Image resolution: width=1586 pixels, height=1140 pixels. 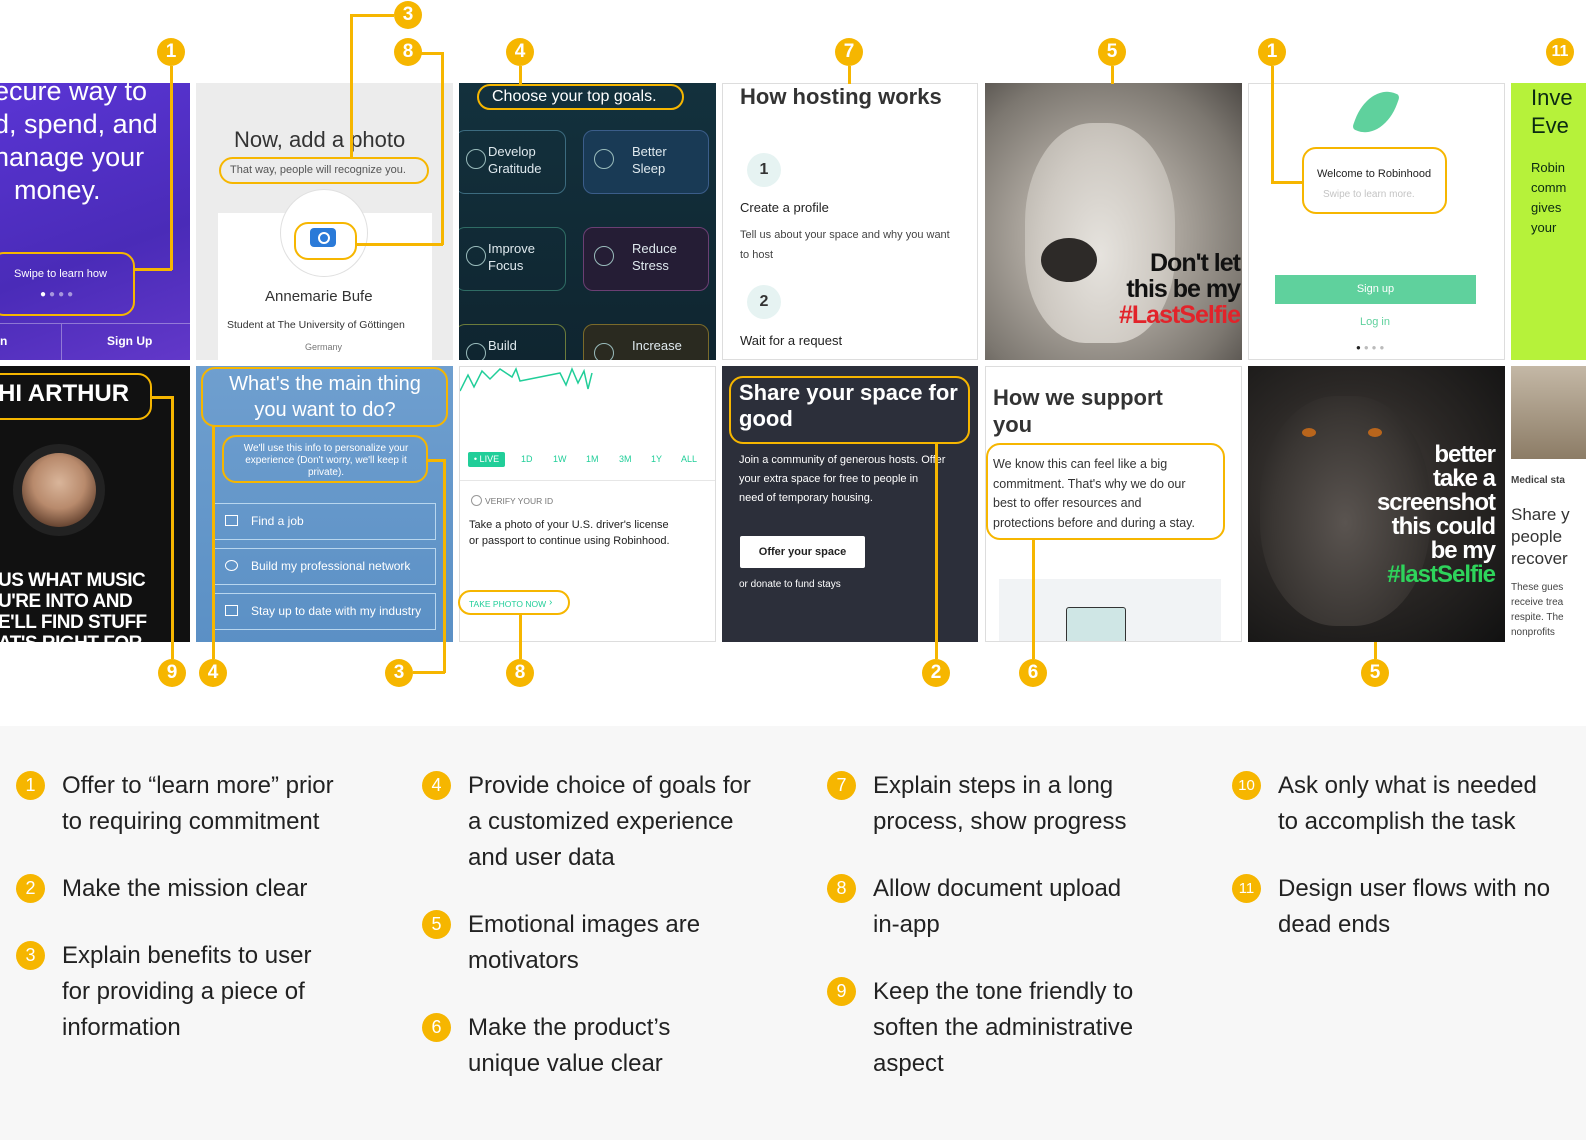 I want to click on option-build-network: Build my professional network, so click(x=324, y=566).